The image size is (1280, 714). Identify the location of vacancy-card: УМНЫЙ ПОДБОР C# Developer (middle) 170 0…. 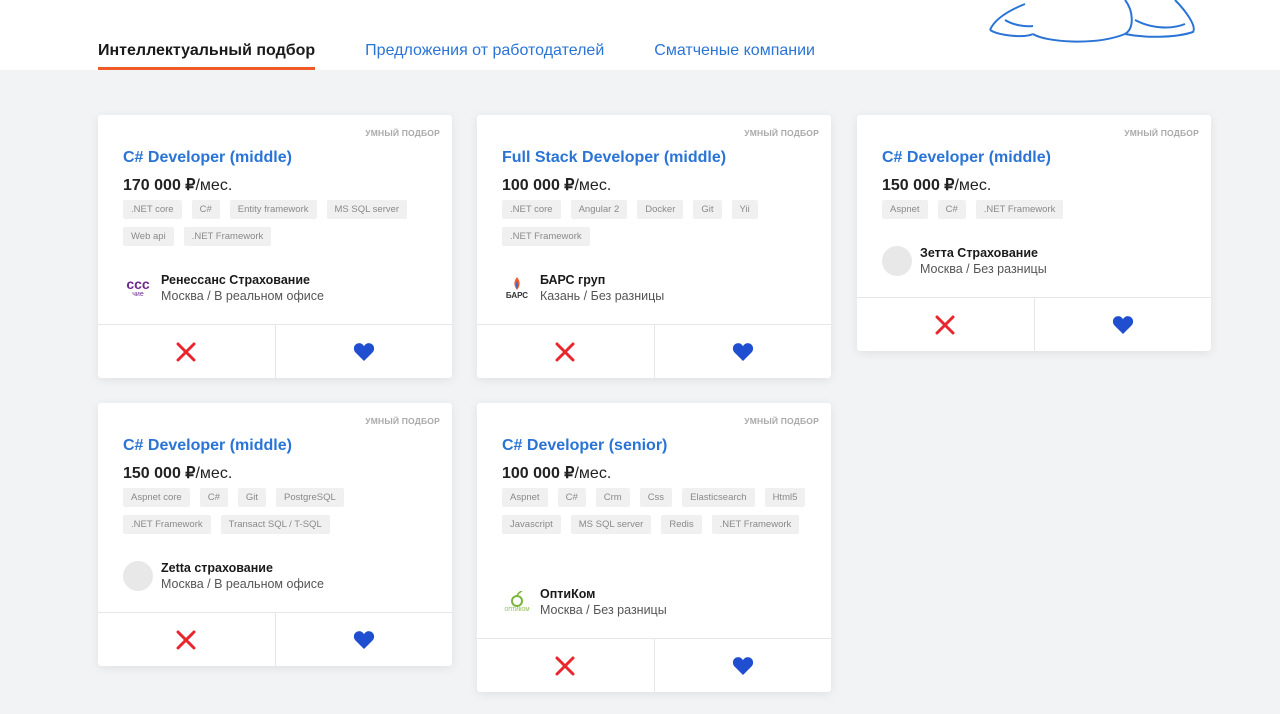
(275, 246).